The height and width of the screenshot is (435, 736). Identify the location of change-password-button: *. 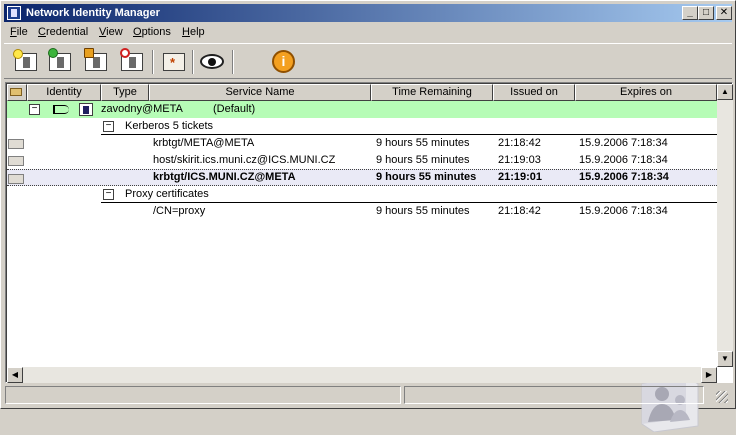
(174, 62).